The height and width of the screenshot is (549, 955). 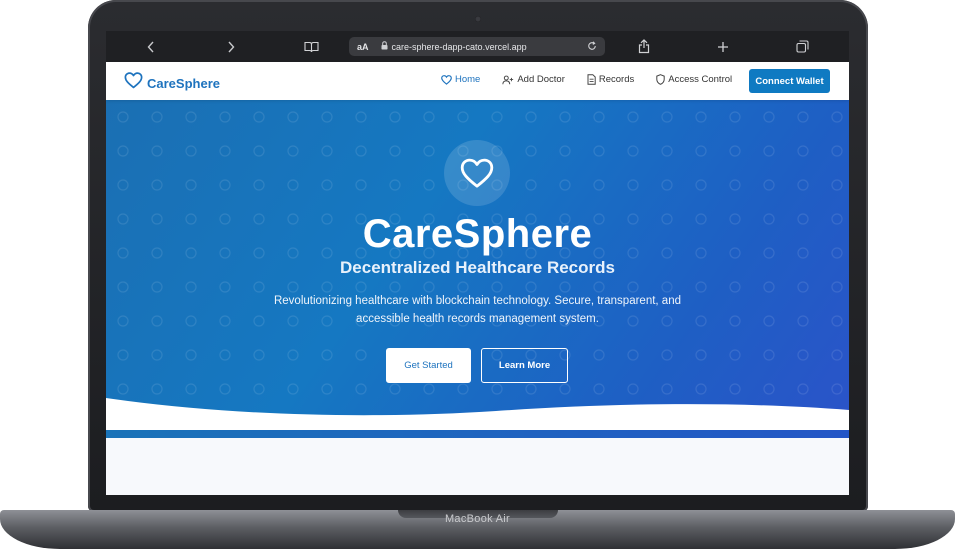 I want to click on nav-access-control: Access Control, so click(x=694, y=79).